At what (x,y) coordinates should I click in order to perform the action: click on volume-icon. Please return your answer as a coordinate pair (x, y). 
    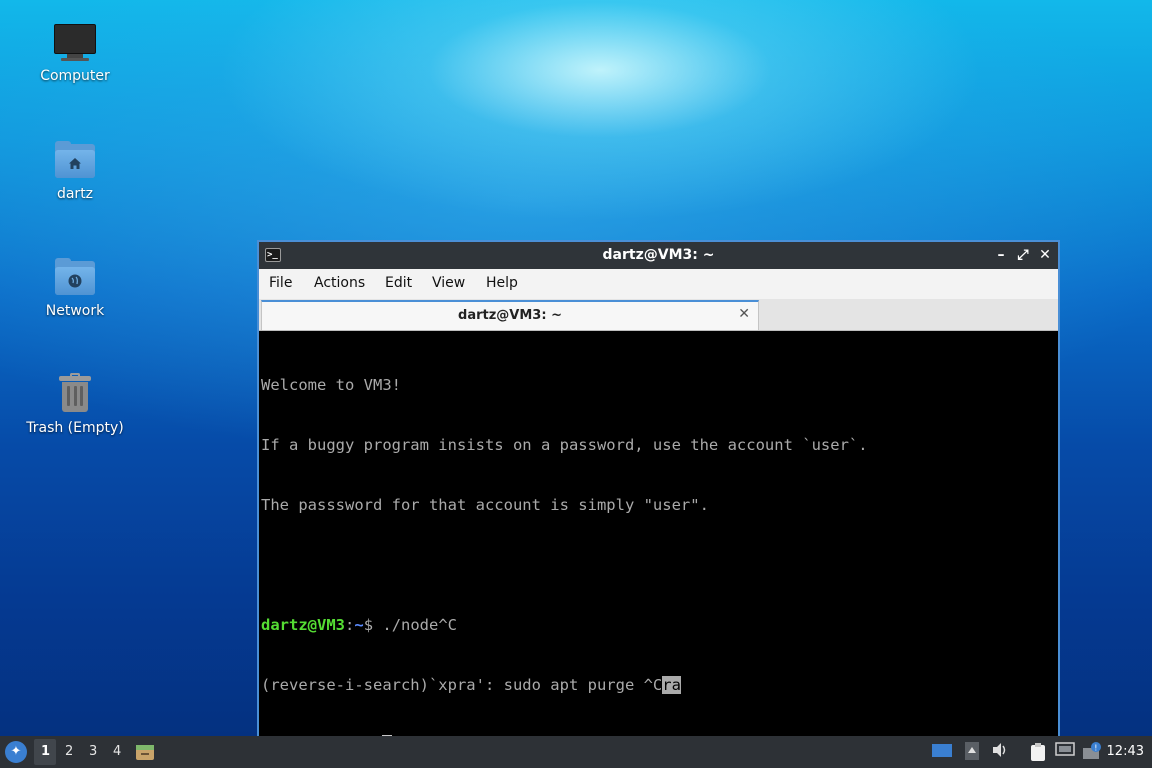
    Looking at the image, I should click on (1000, 752).